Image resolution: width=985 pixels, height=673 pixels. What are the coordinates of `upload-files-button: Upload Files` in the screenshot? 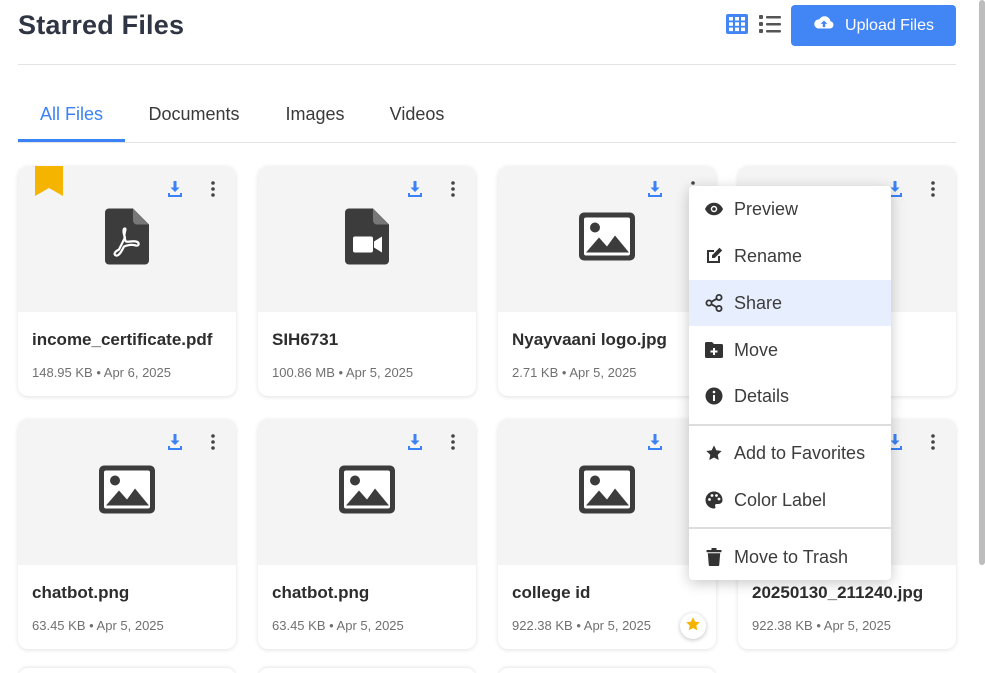 It's located at (873, 25).